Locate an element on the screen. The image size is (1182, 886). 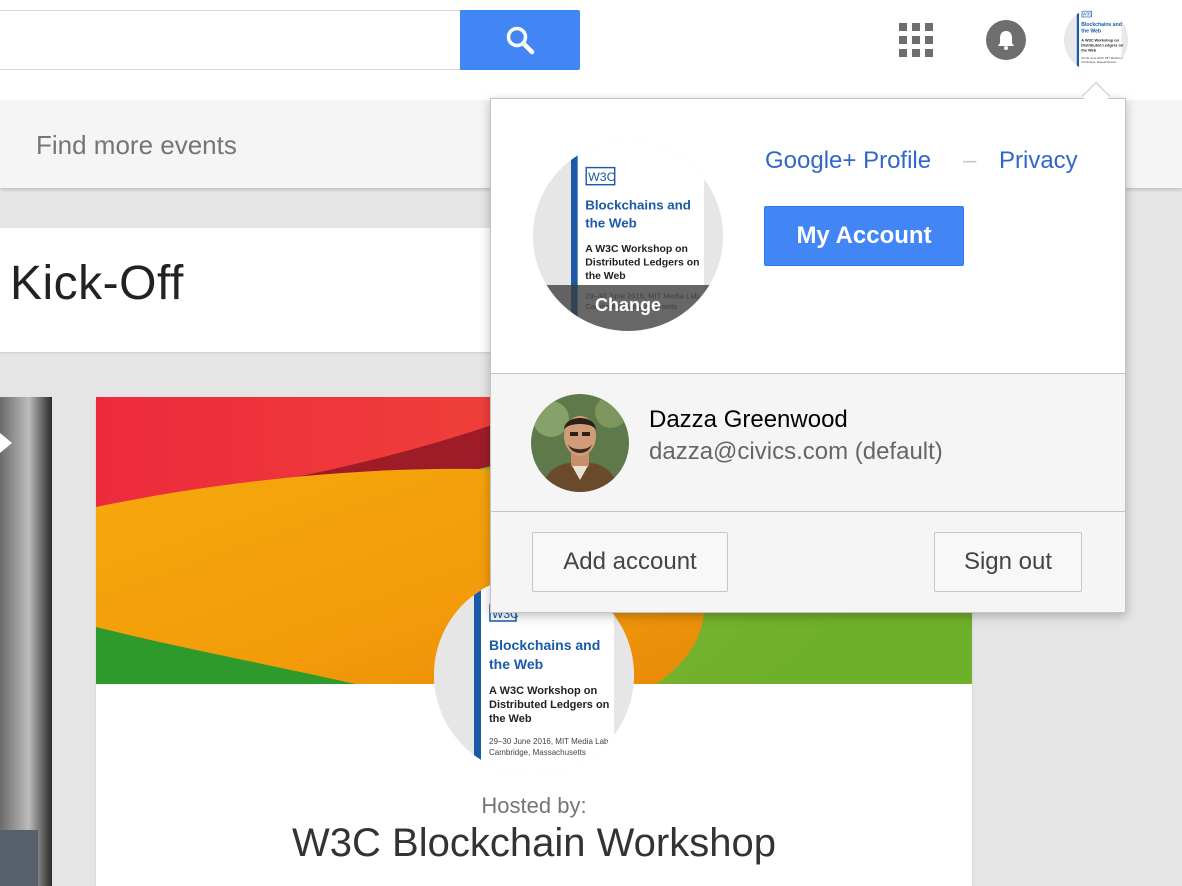
search-icon is located at coordinates (520, 40).